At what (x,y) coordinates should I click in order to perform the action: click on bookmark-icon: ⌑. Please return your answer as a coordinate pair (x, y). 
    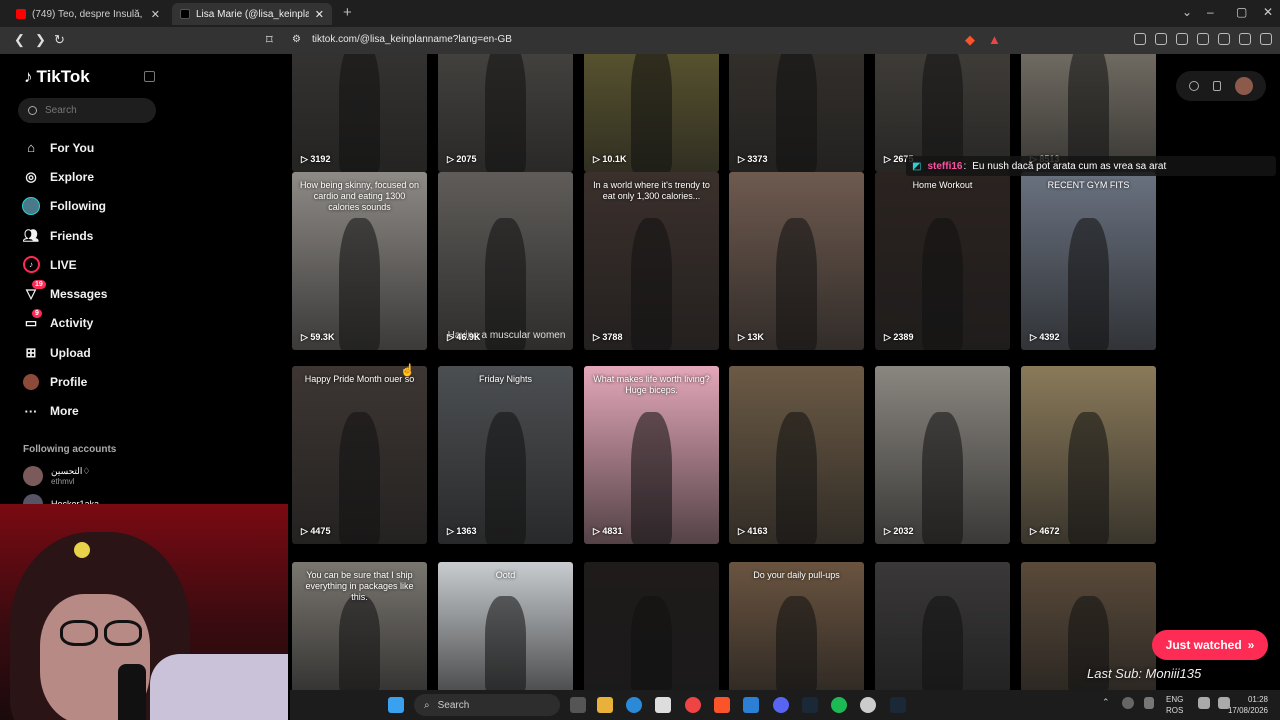
    Looking at the image, I should click on (269, 40).